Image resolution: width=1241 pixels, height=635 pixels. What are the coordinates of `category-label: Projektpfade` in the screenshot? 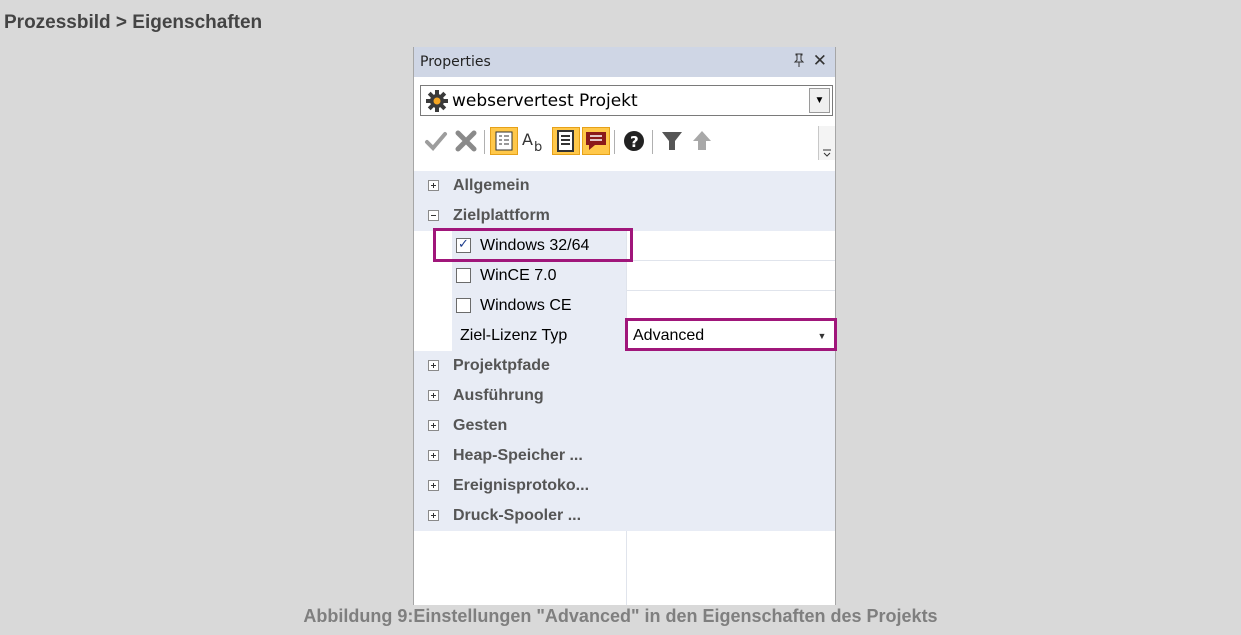 It's located at (501, 365).